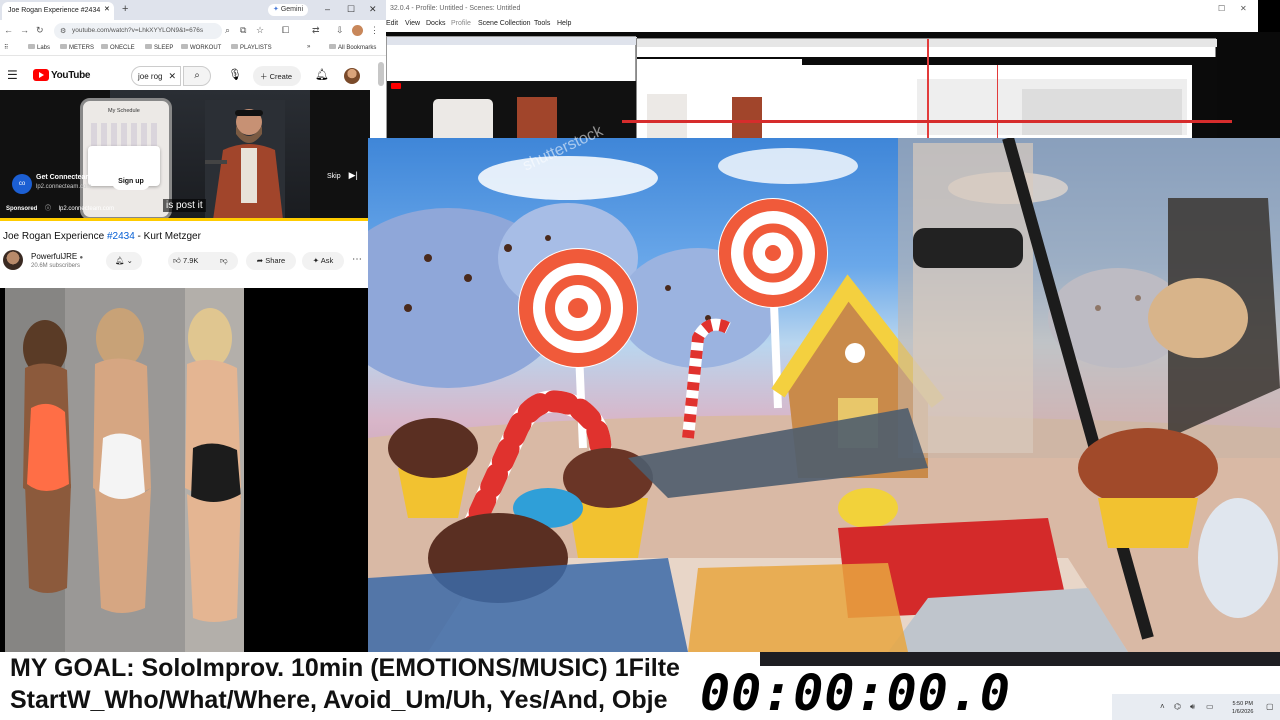 The width and height of the screenshot is (1280, 720). I want to click on phone-mockup, so click(126, 159).